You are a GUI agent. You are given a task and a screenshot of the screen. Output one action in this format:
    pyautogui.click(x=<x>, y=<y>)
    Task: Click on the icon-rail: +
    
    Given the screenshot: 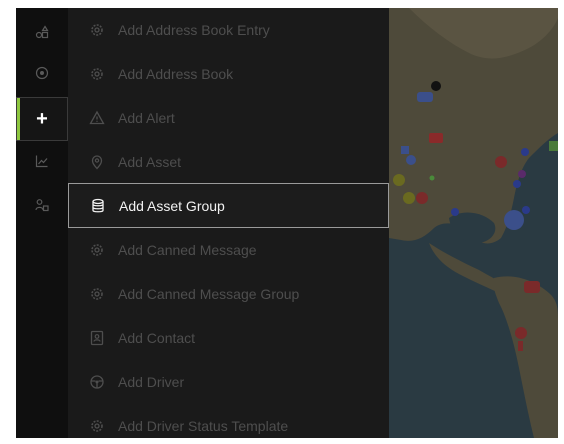 What is the action you would take?
    pyautogui.click(x=42, y=223)
    